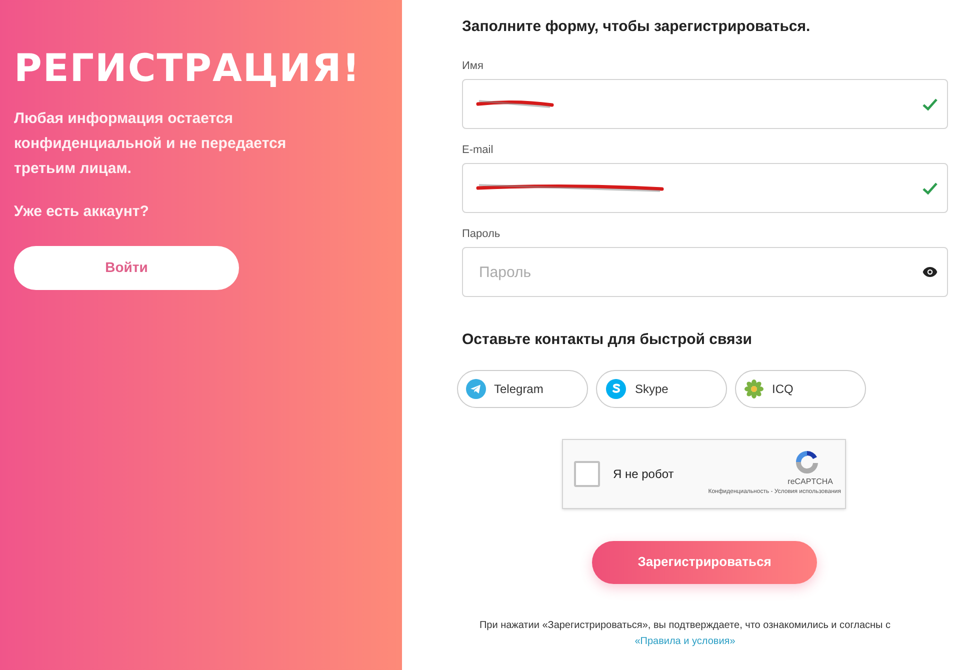 The height and width of the screenshot is (670, 963). What do you see at coordinates (522, 389) in the screenshot?
I see `contact-button: Telegram` at bounding box center [522, 389].